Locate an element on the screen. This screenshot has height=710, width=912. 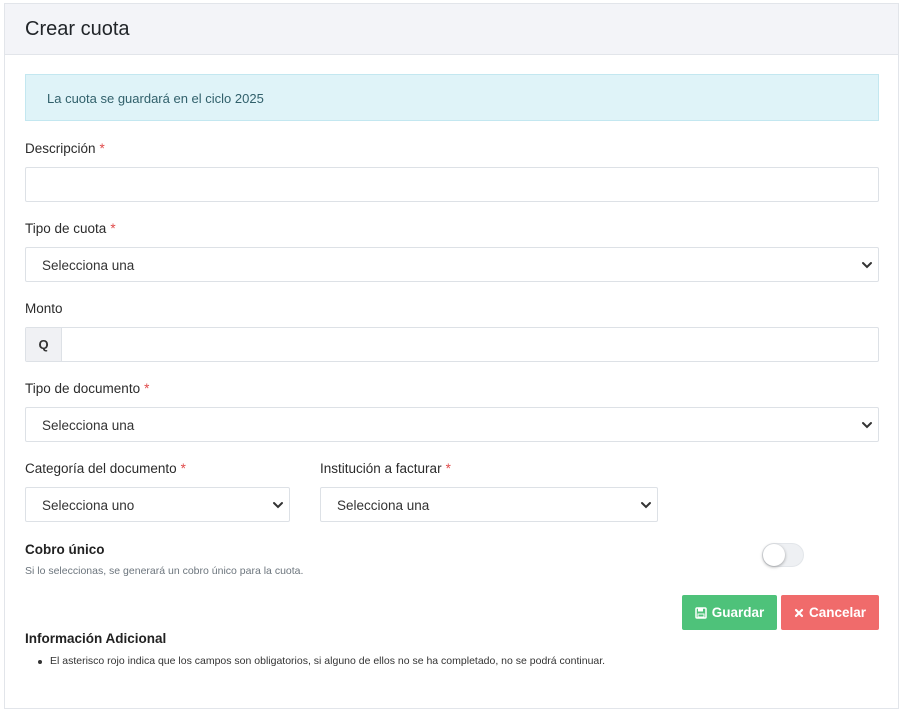
cancel-button-label: Cancelar is located at coordinates (837, 612).